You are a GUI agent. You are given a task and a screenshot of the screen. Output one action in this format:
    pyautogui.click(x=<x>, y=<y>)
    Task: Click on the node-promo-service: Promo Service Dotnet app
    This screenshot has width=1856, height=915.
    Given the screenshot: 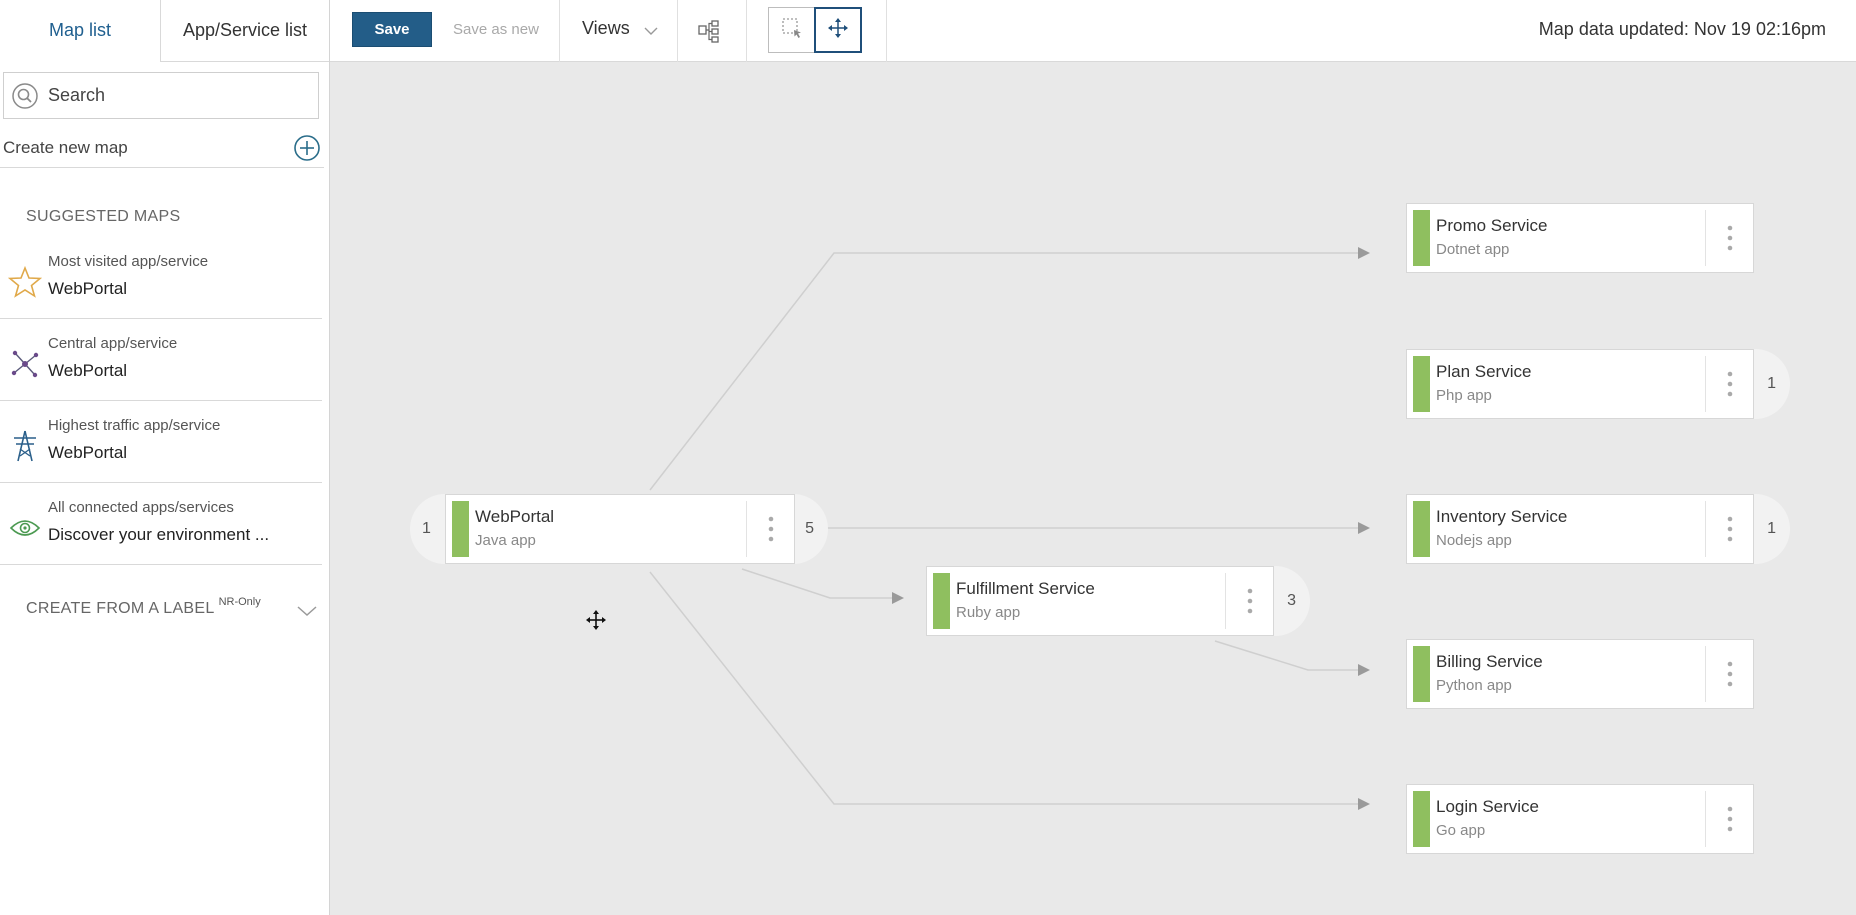 What is the action you would take?
    pyautogui.click(x=1580, y=238)
    